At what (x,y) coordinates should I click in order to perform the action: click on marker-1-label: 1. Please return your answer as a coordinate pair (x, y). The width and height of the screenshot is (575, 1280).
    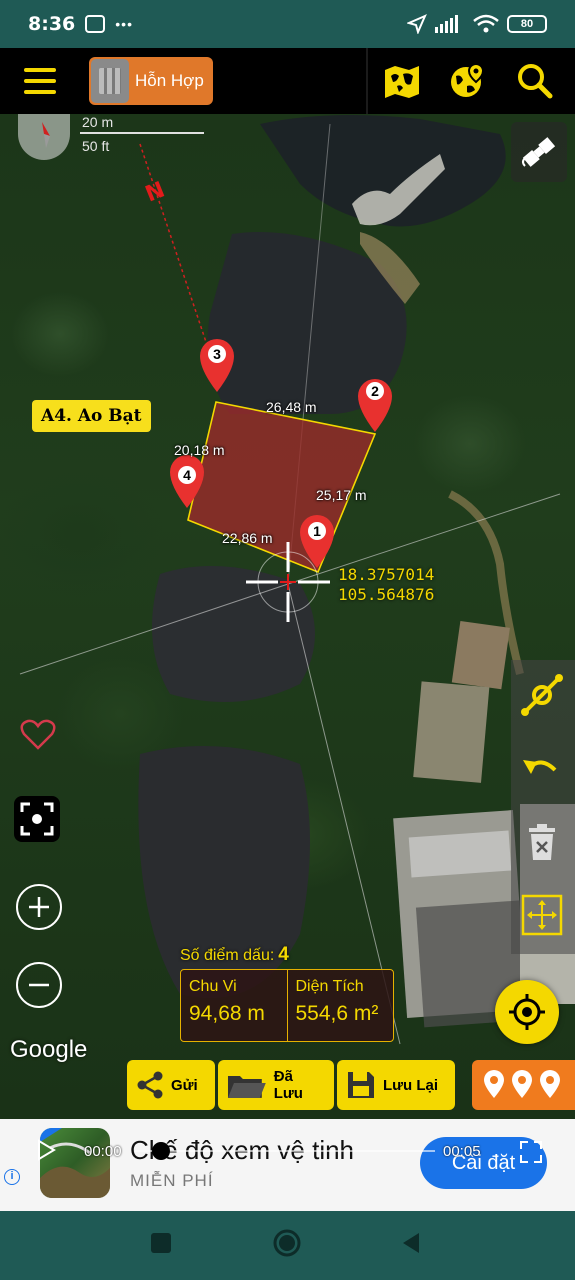
    Looking at the image, I should click on (317, 531).